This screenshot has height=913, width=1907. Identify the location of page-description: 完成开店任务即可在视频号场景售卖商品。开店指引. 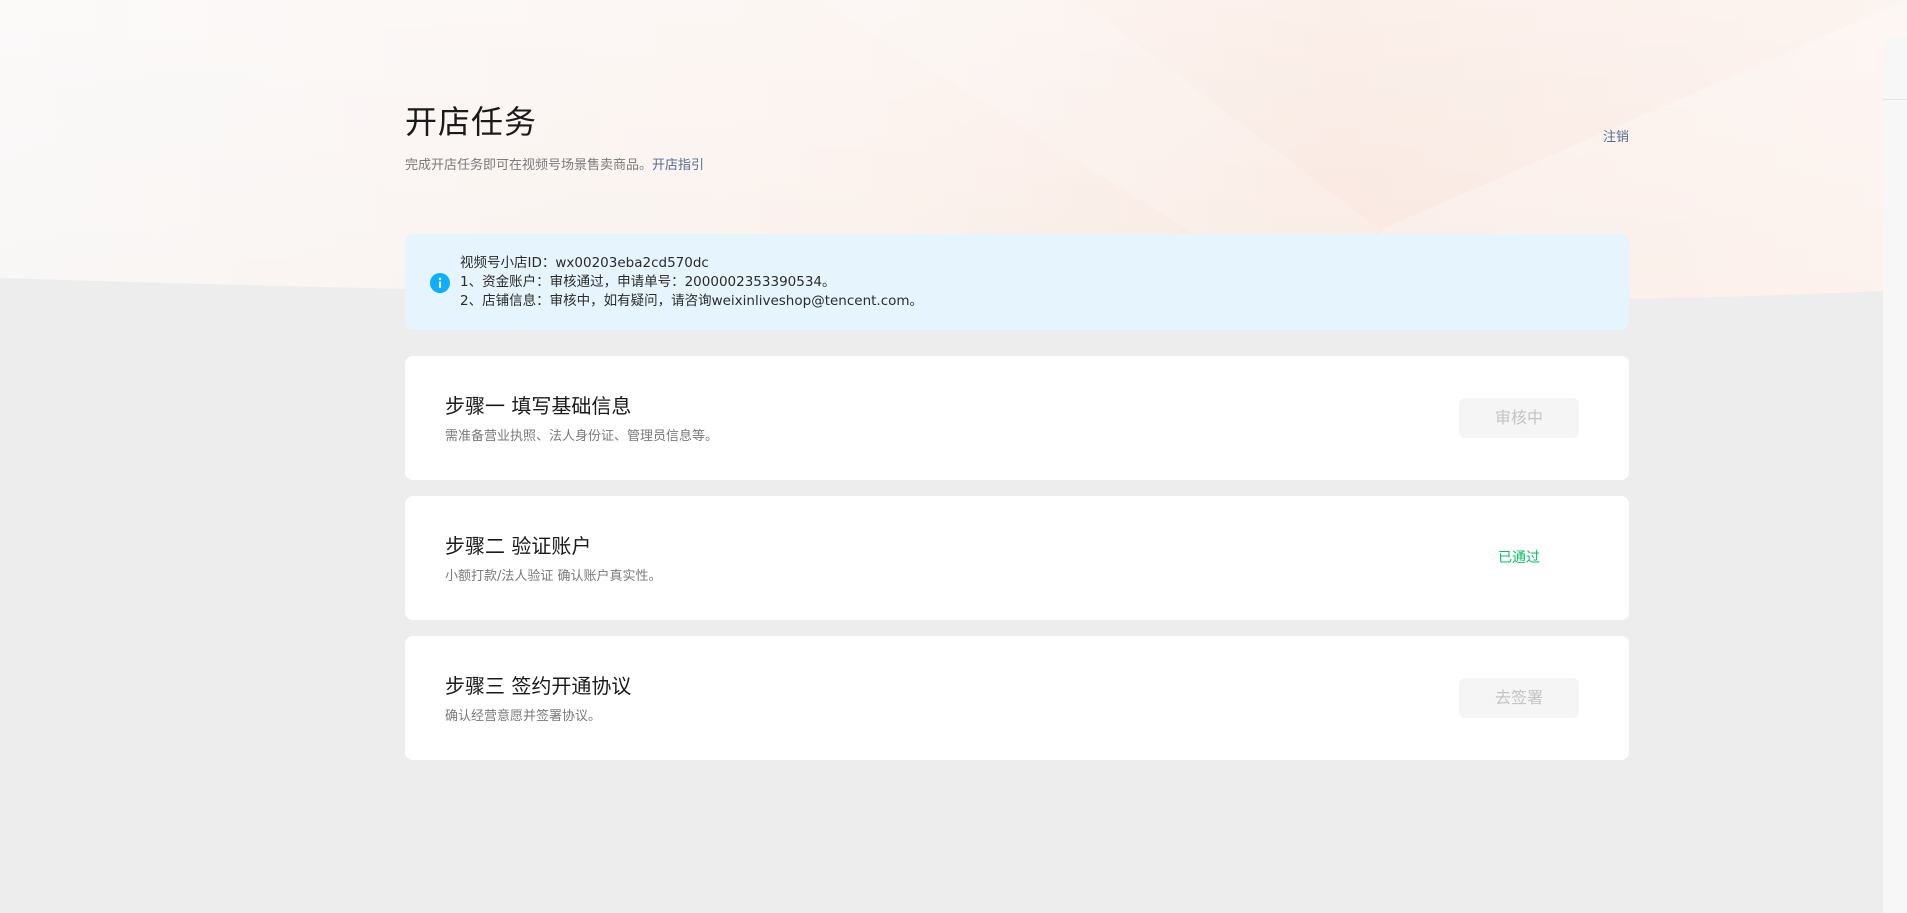
(554, 166).